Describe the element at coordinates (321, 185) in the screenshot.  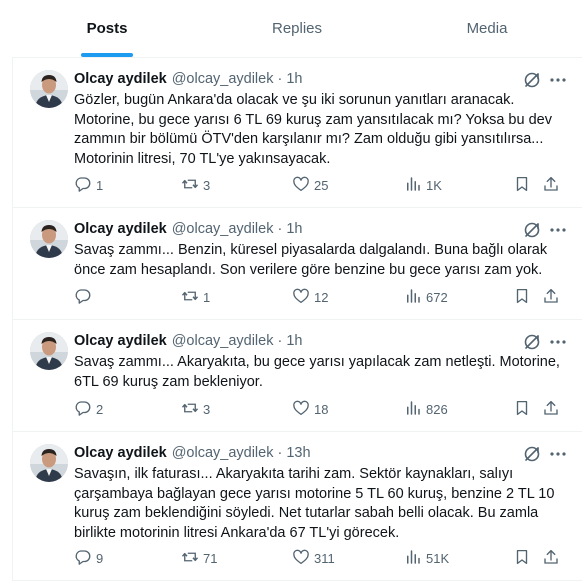
I see `like-count: 25` at that location.